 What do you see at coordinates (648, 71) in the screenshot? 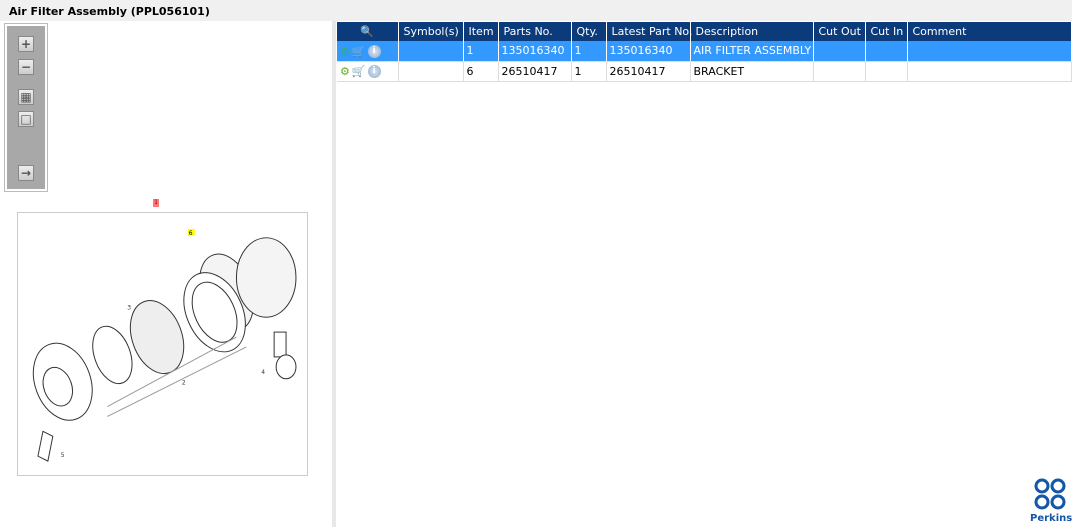
I see `latest-part-no: 26510417` at bounding box center [648, 71].